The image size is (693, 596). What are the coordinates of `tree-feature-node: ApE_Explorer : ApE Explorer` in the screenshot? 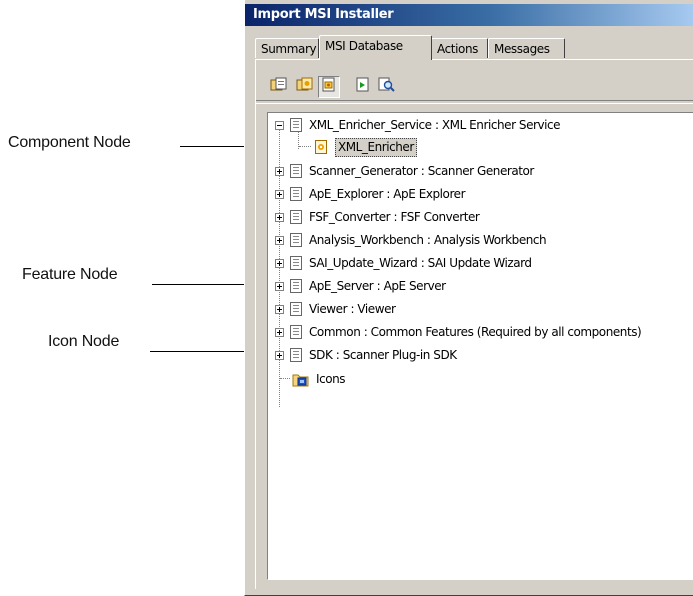 It's located at (370, 194).